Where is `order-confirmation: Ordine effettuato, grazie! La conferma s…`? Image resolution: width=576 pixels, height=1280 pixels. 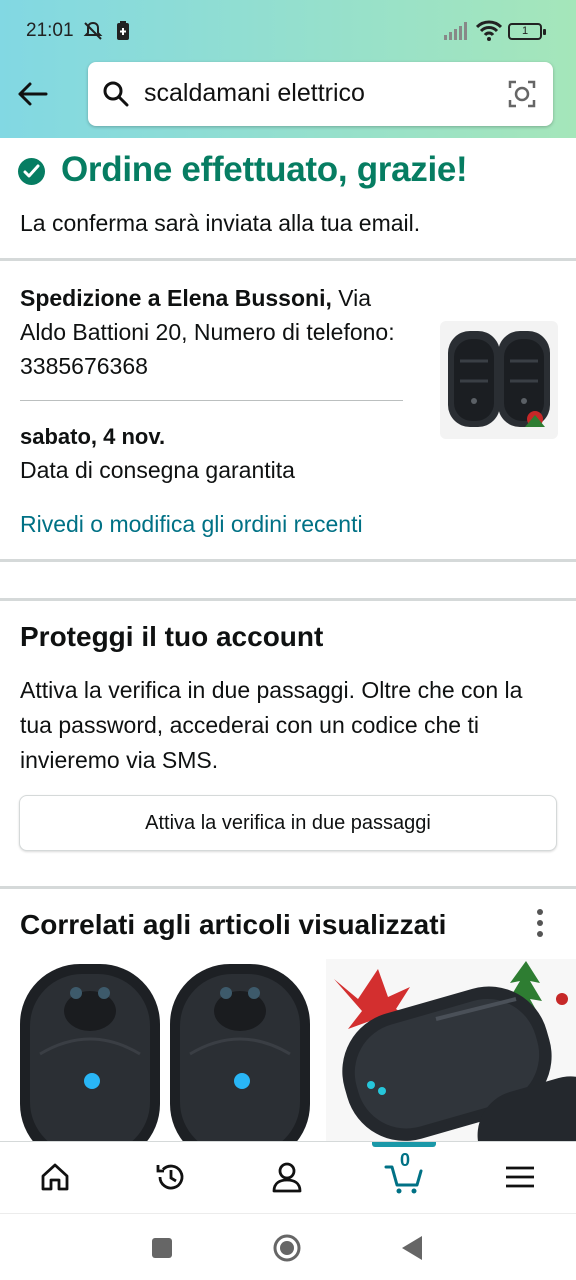
order-confirmation: Ordine effettuato, grazie! La conferma s… is located at coordinates (288, 198).